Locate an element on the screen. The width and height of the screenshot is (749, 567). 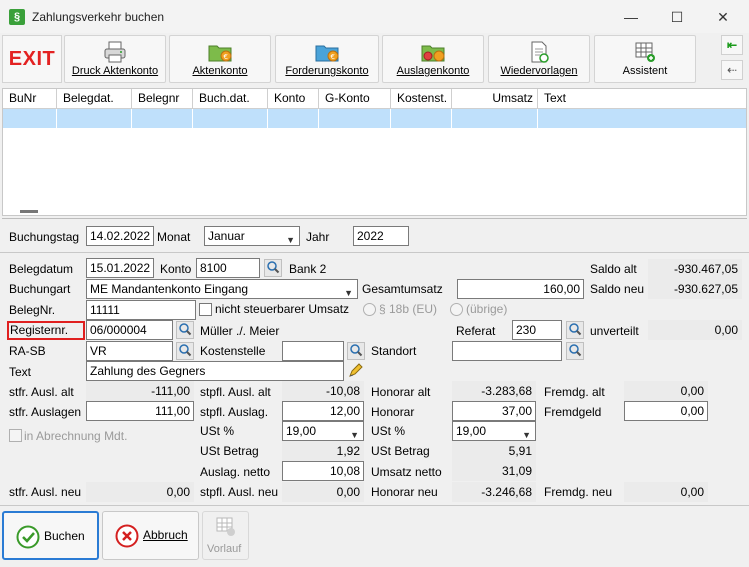
column-header-konto: Konto is located at coordinates (293, 99).